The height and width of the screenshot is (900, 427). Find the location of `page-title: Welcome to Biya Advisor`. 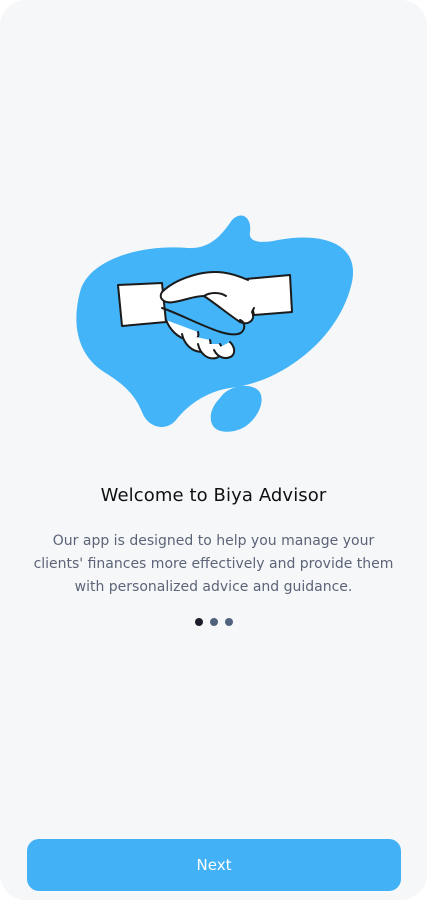

page-title: Welcome to Biya Advisor is located at coordinates (213, 495).